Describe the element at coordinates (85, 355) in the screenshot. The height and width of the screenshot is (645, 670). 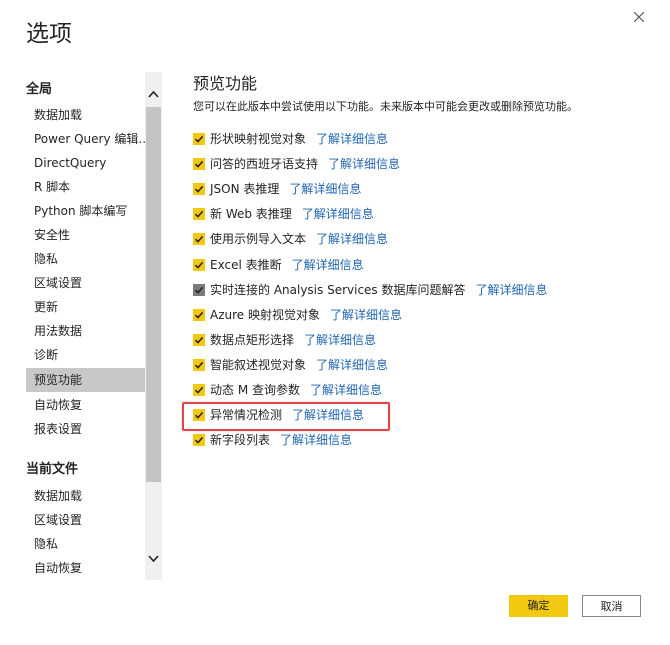
I see `sidebar-item-diagnostics: 诊断` at that location.